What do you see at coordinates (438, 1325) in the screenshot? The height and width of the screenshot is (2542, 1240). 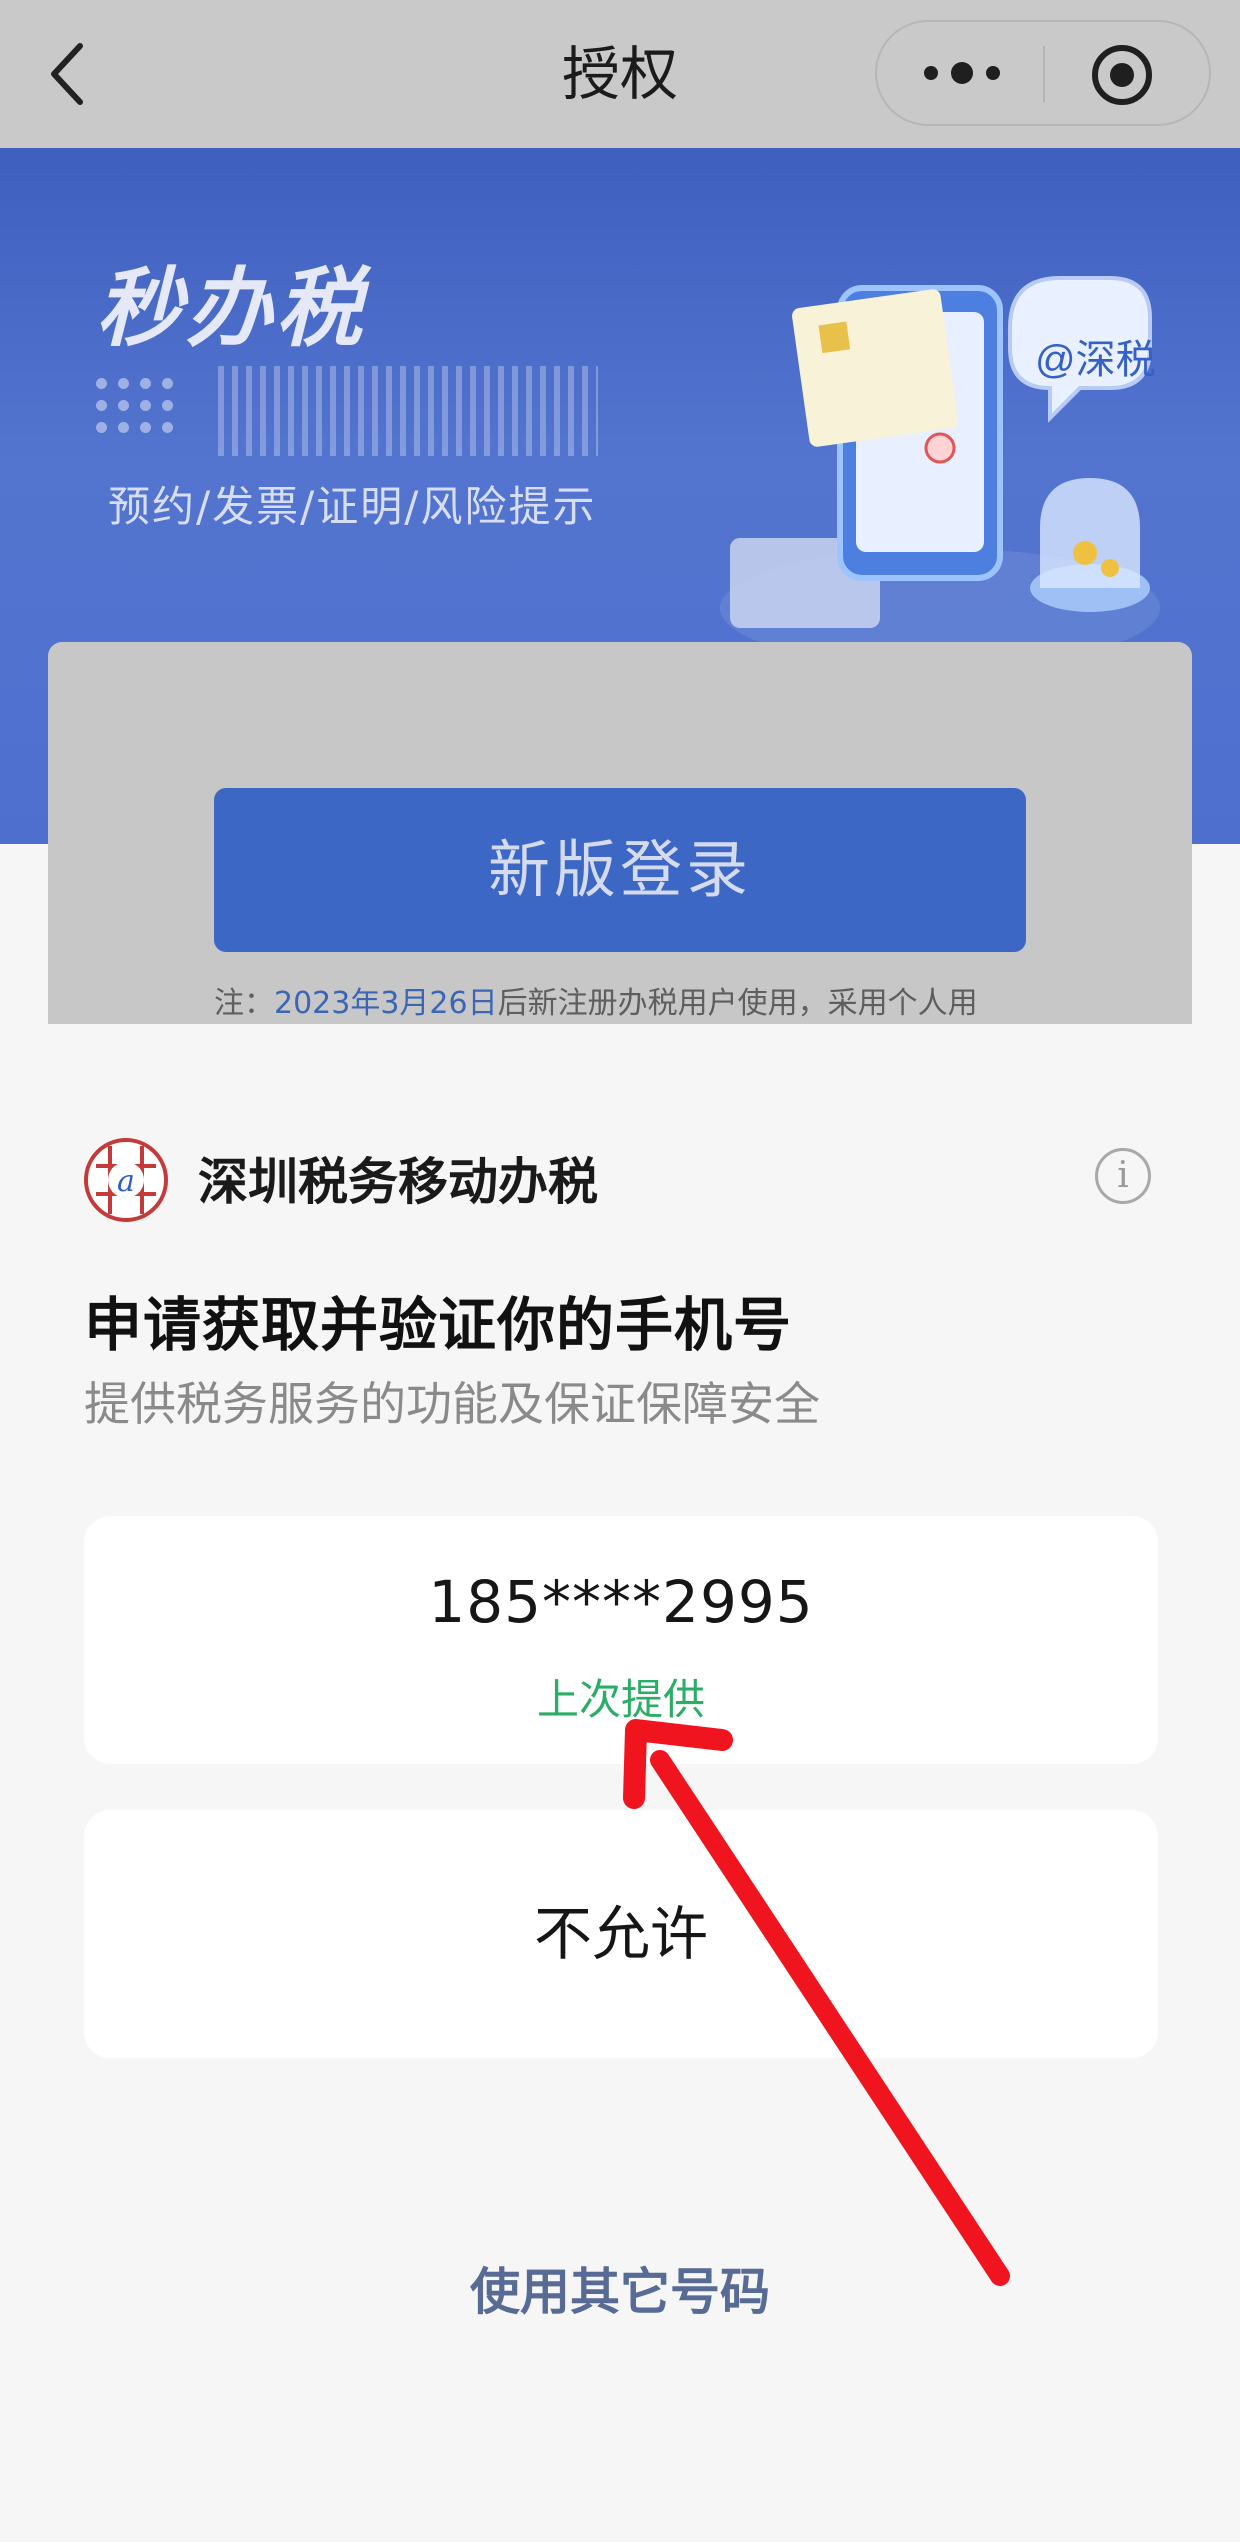 I see `request-title: 申请获取并验证你的手机号` at bounding box center [438, 1325].